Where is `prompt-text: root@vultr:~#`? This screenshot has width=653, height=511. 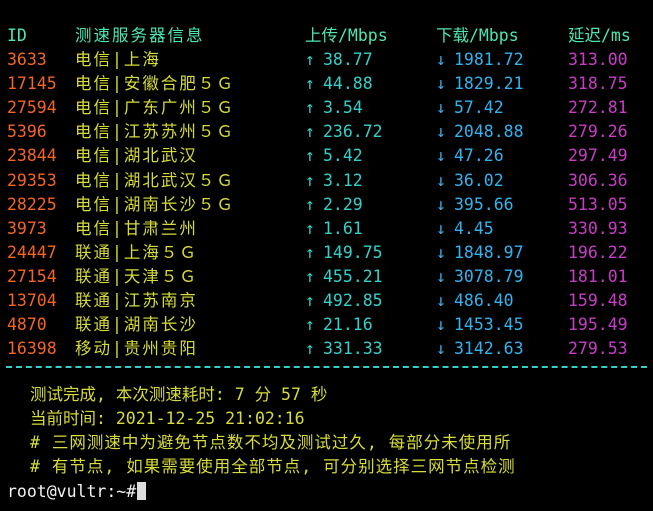
prompt-text: root@vultr:~# is located at coordinates (72, 491).